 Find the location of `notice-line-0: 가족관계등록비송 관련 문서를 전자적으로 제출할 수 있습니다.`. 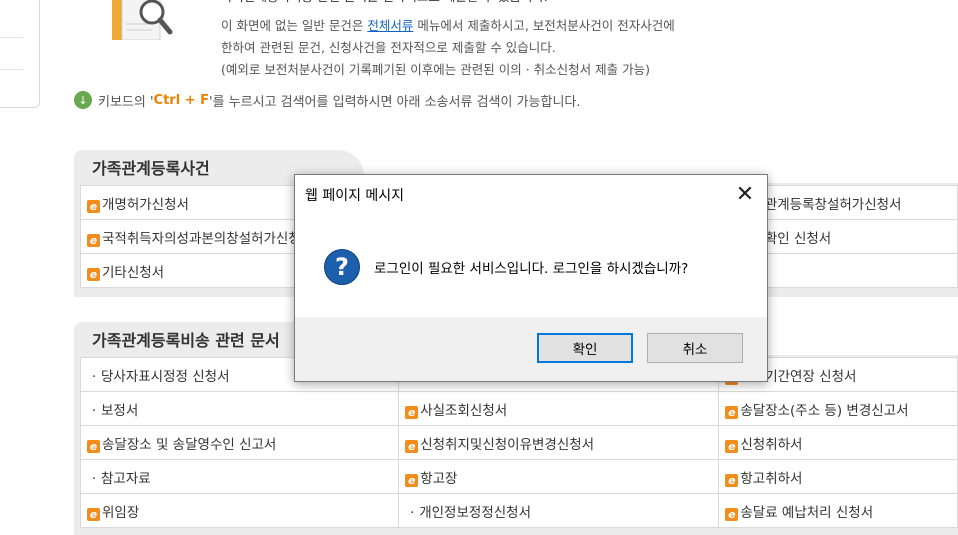

notice-line-0: 가족관계등록비송 관련 문서를 전자적으로 제출할 수 있습니다. is located at coordinates (384, 4).